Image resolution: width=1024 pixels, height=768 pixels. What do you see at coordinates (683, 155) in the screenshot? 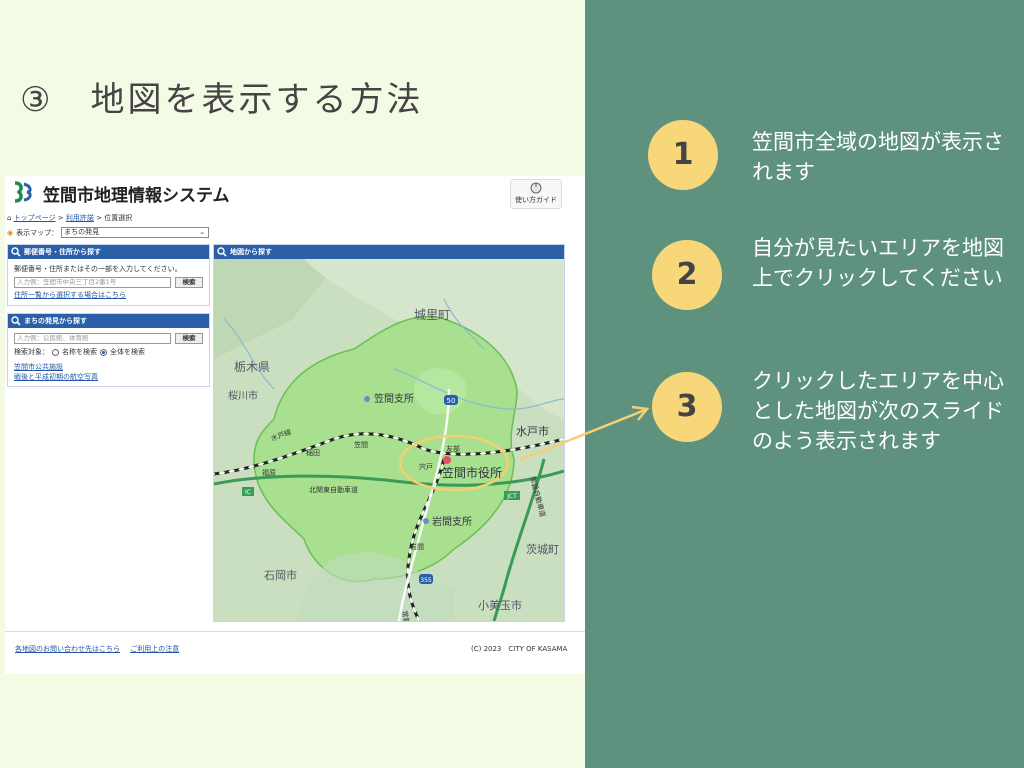
I see `step-1-badge: 1` at bounding box center [683, 155].